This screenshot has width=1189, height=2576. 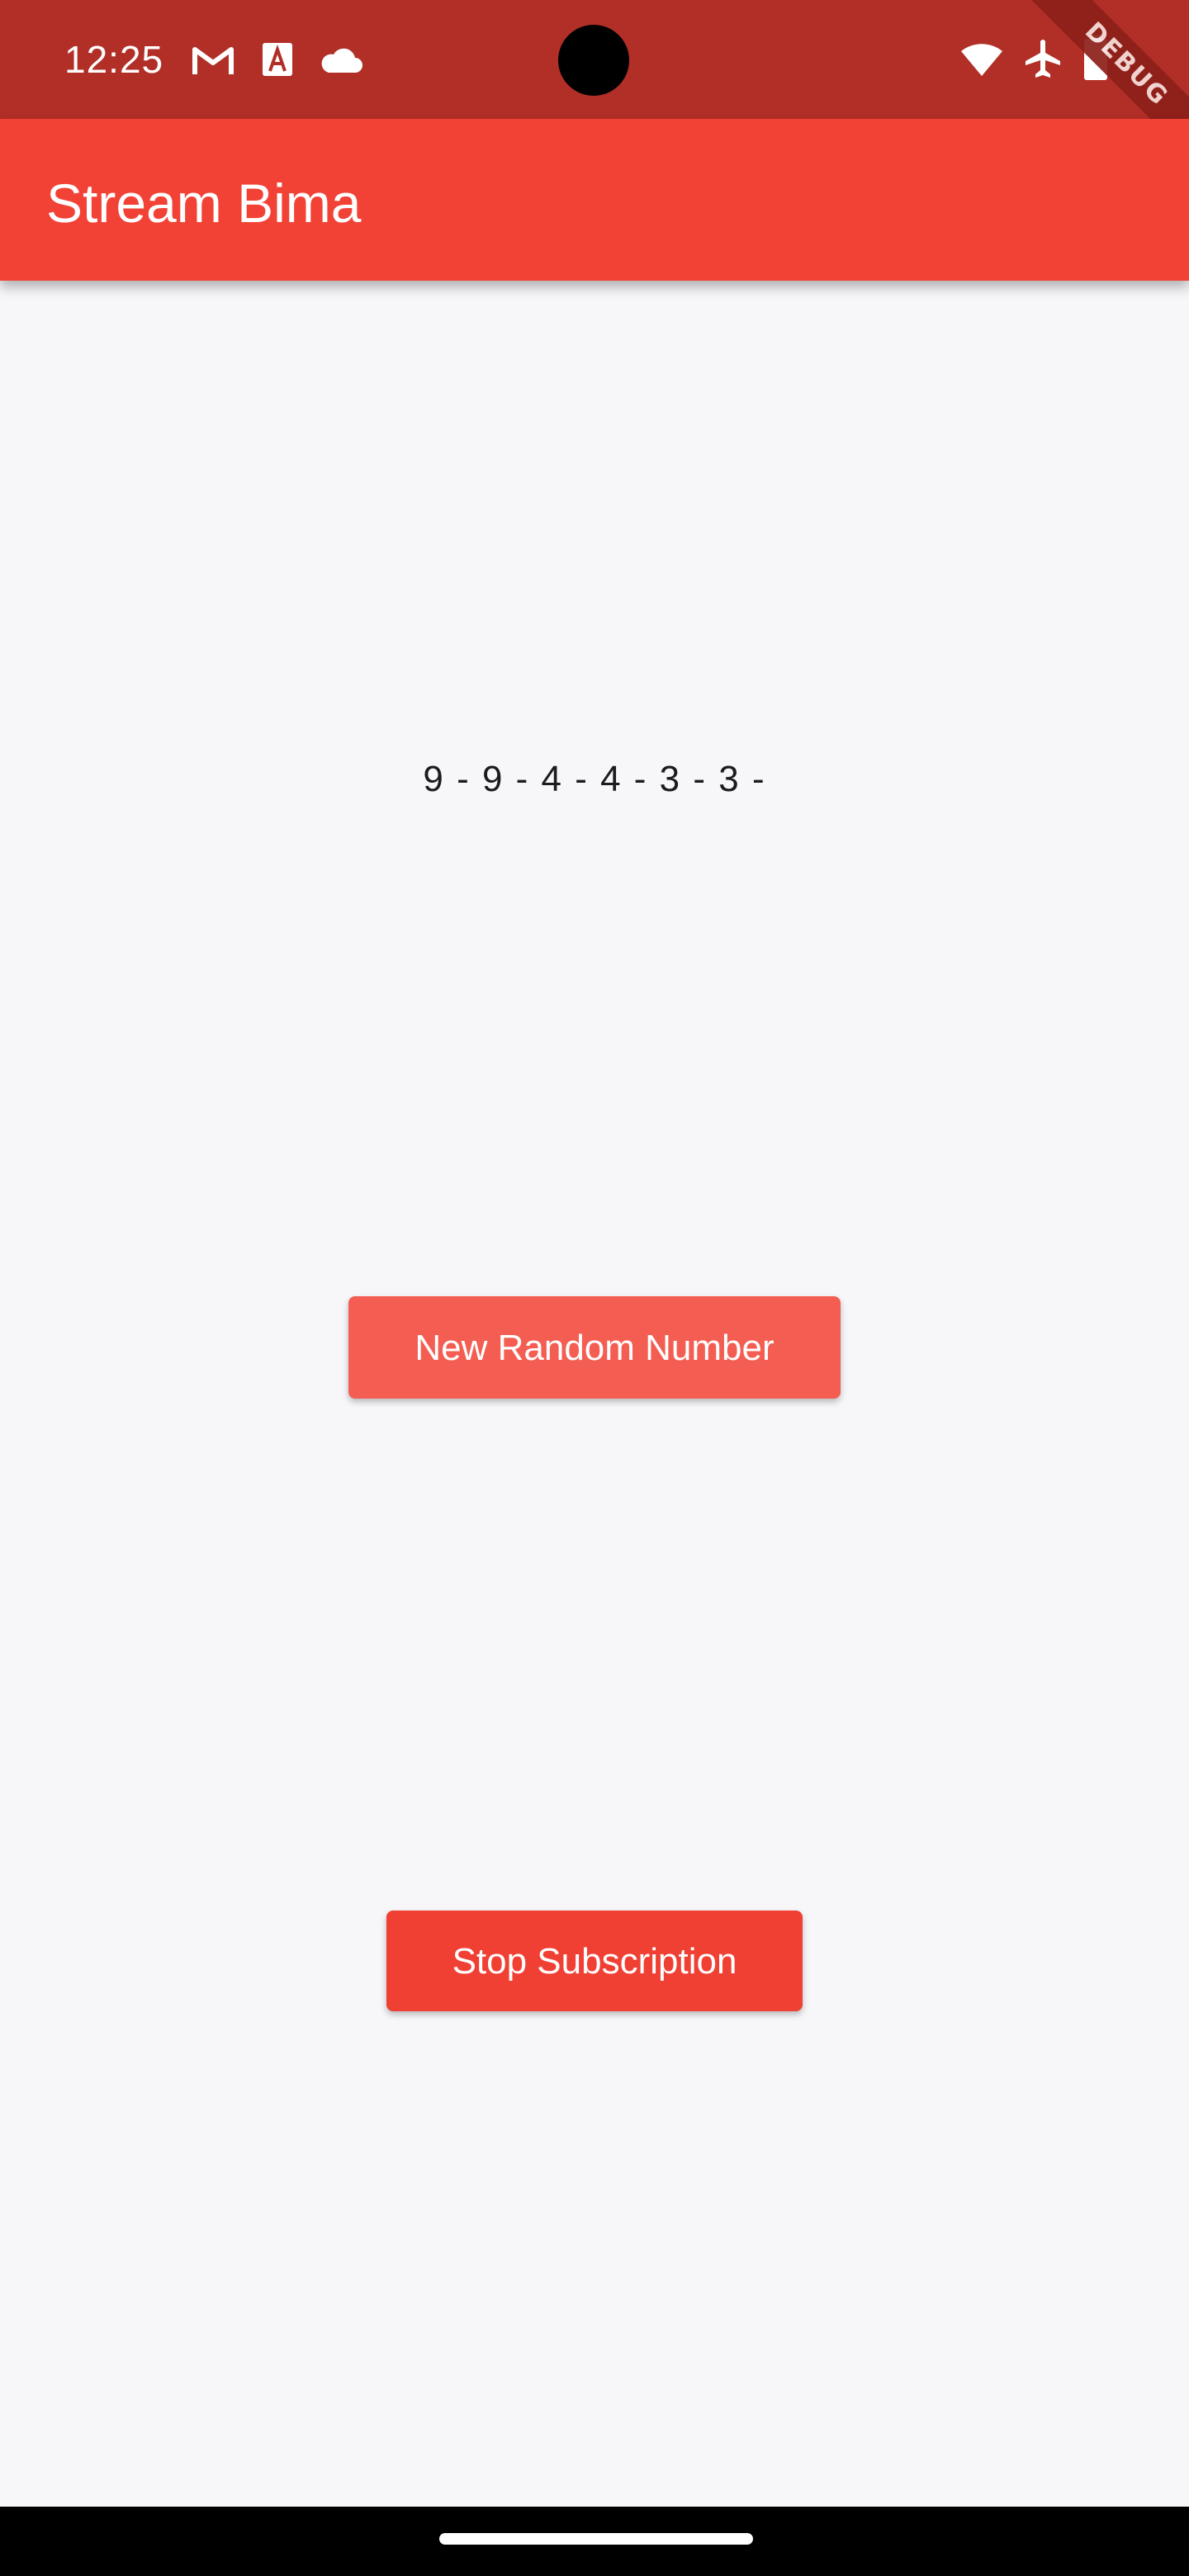 What do you see at coordinates (114, 59) in the screenshot?
I see `status-time: 12:25` at bounding box center [114, 59].